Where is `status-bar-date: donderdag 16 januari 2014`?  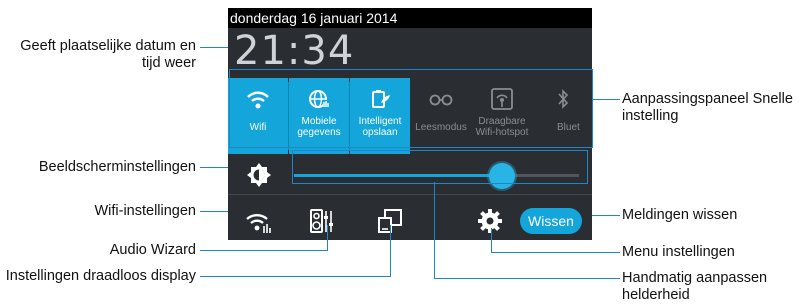 status-bar-date: donderdag 16 januari 2014 is located at coordinates (410, 18).